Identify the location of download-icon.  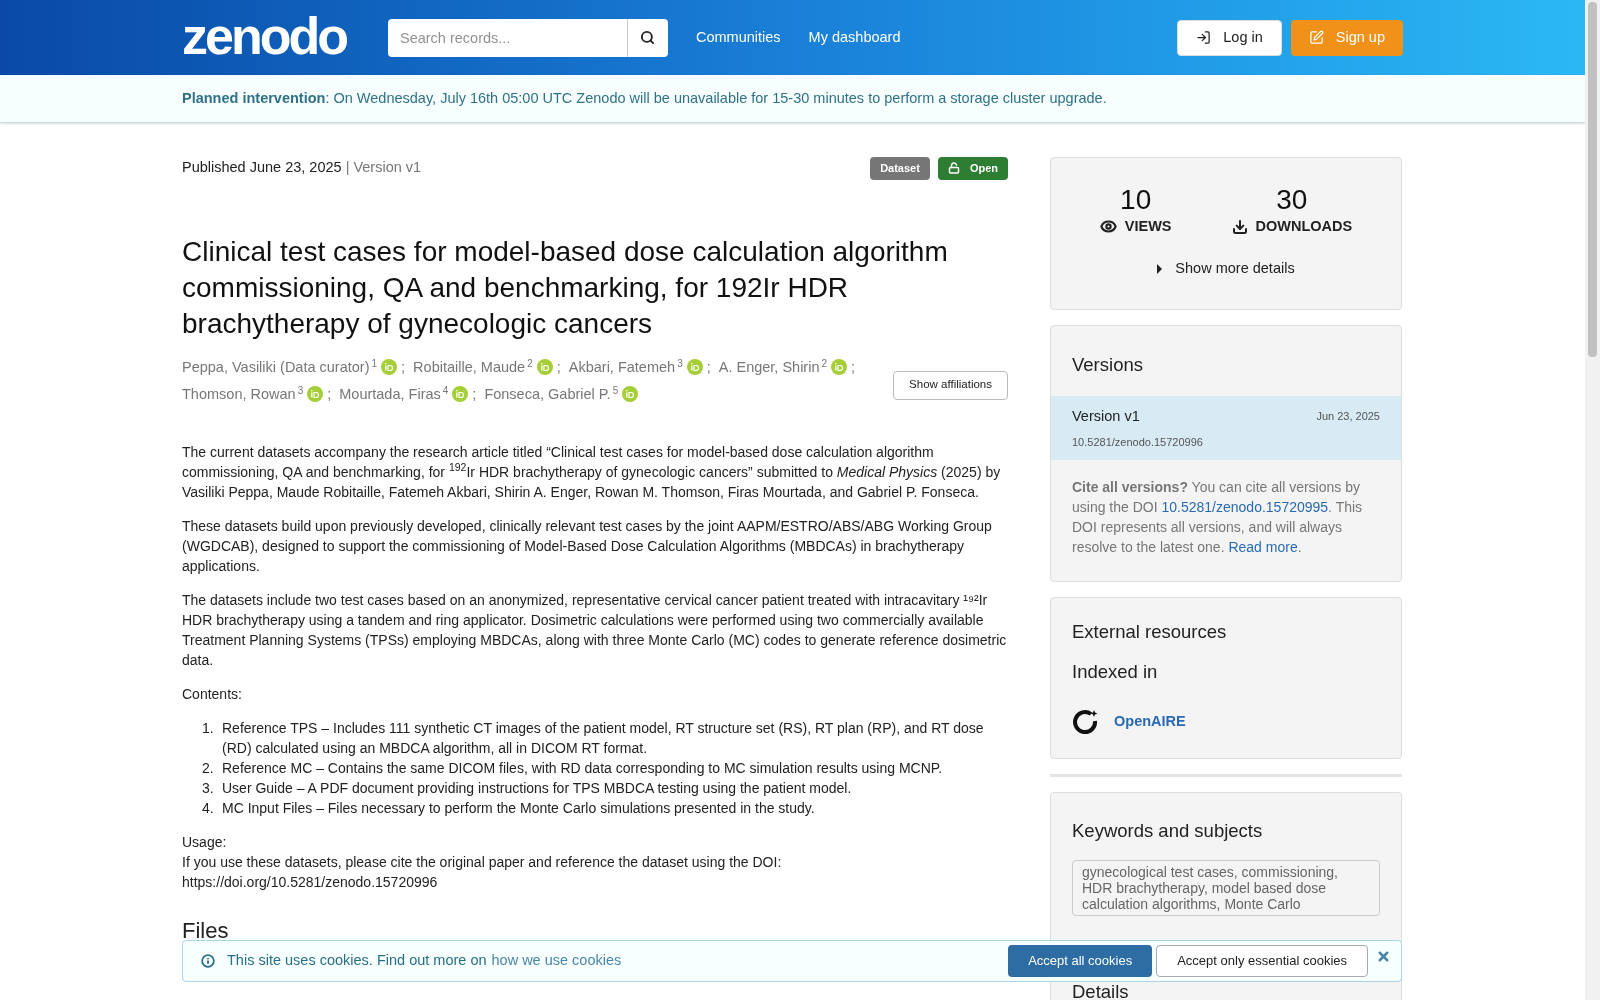
(1239, 226).